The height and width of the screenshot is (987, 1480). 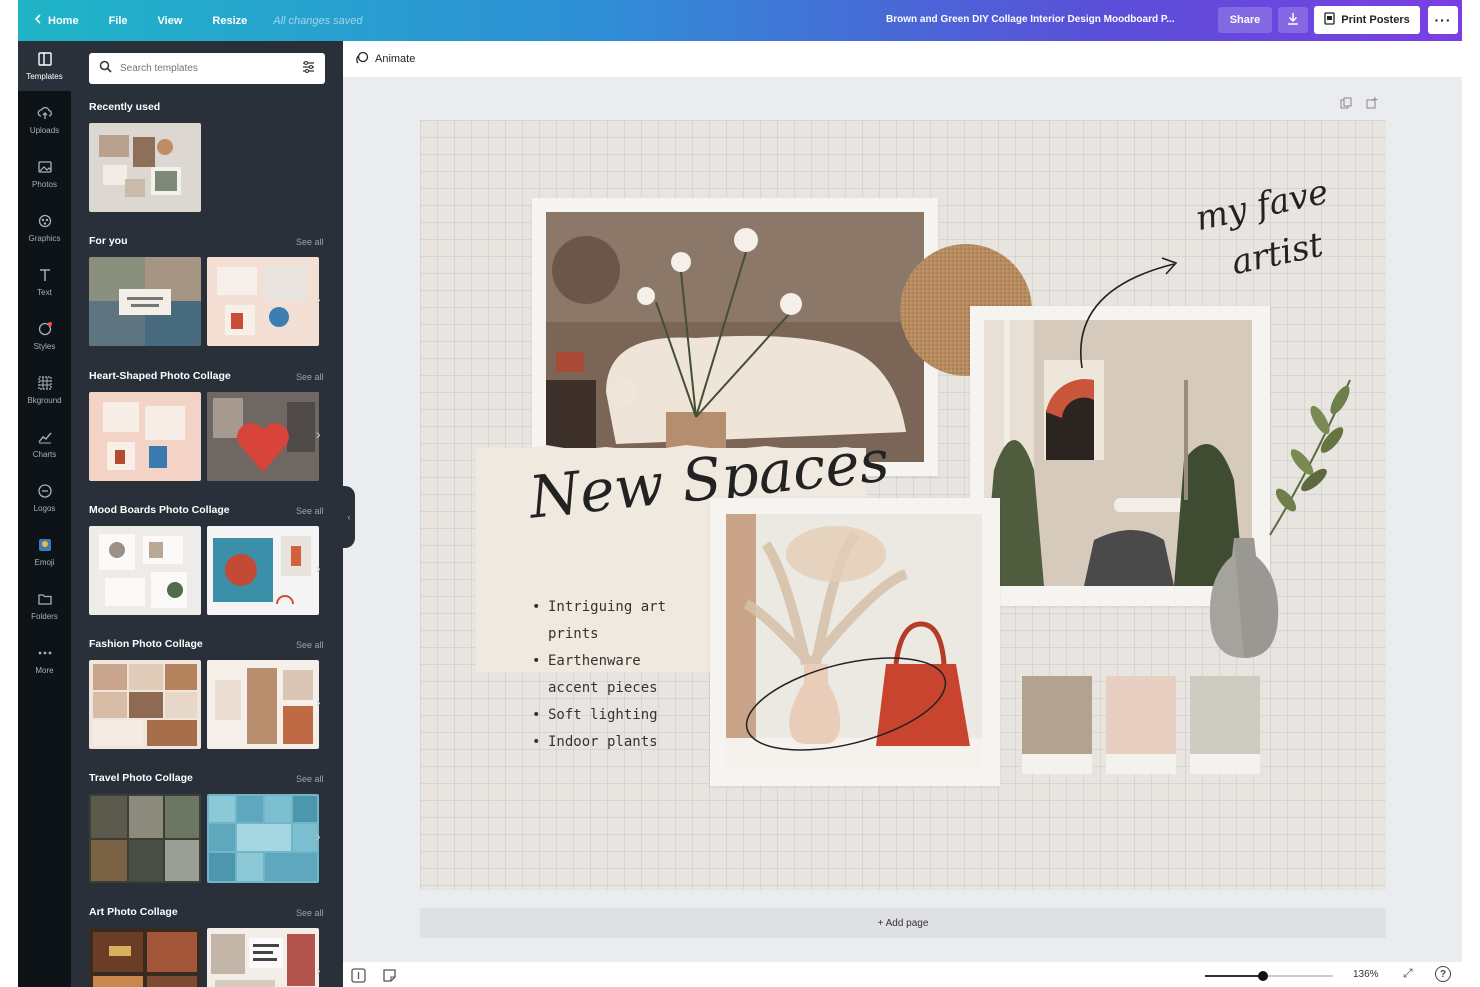 I want to click on emoji-icon, so click(x=45, y=546).